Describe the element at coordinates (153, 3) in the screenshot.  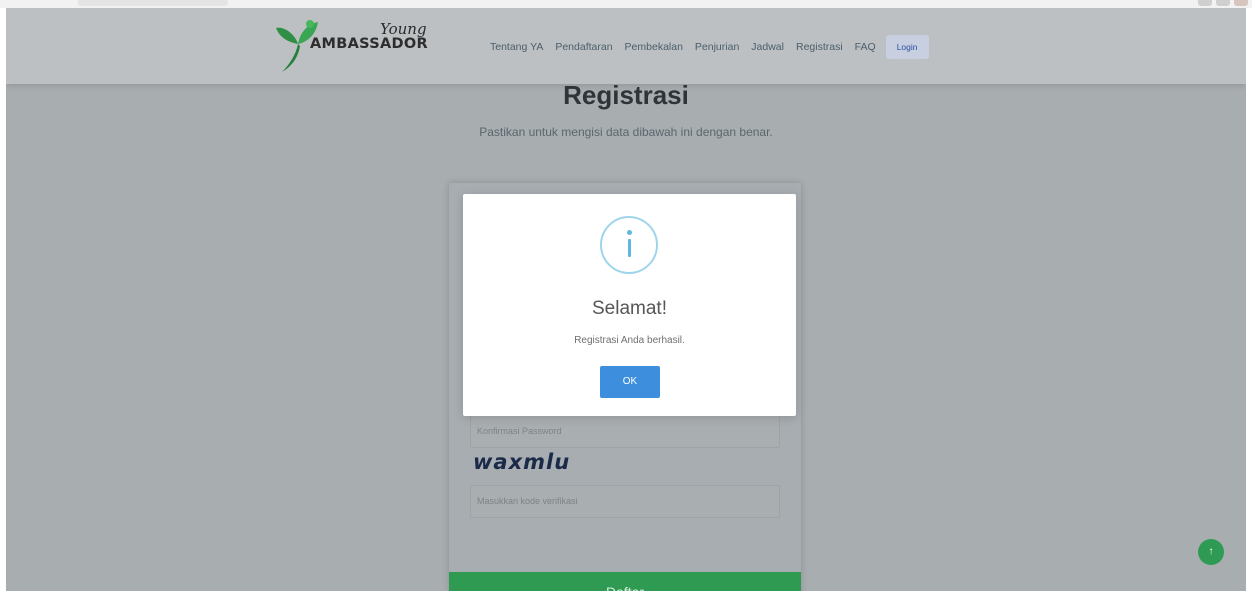
I see `browser-tab` at that location.